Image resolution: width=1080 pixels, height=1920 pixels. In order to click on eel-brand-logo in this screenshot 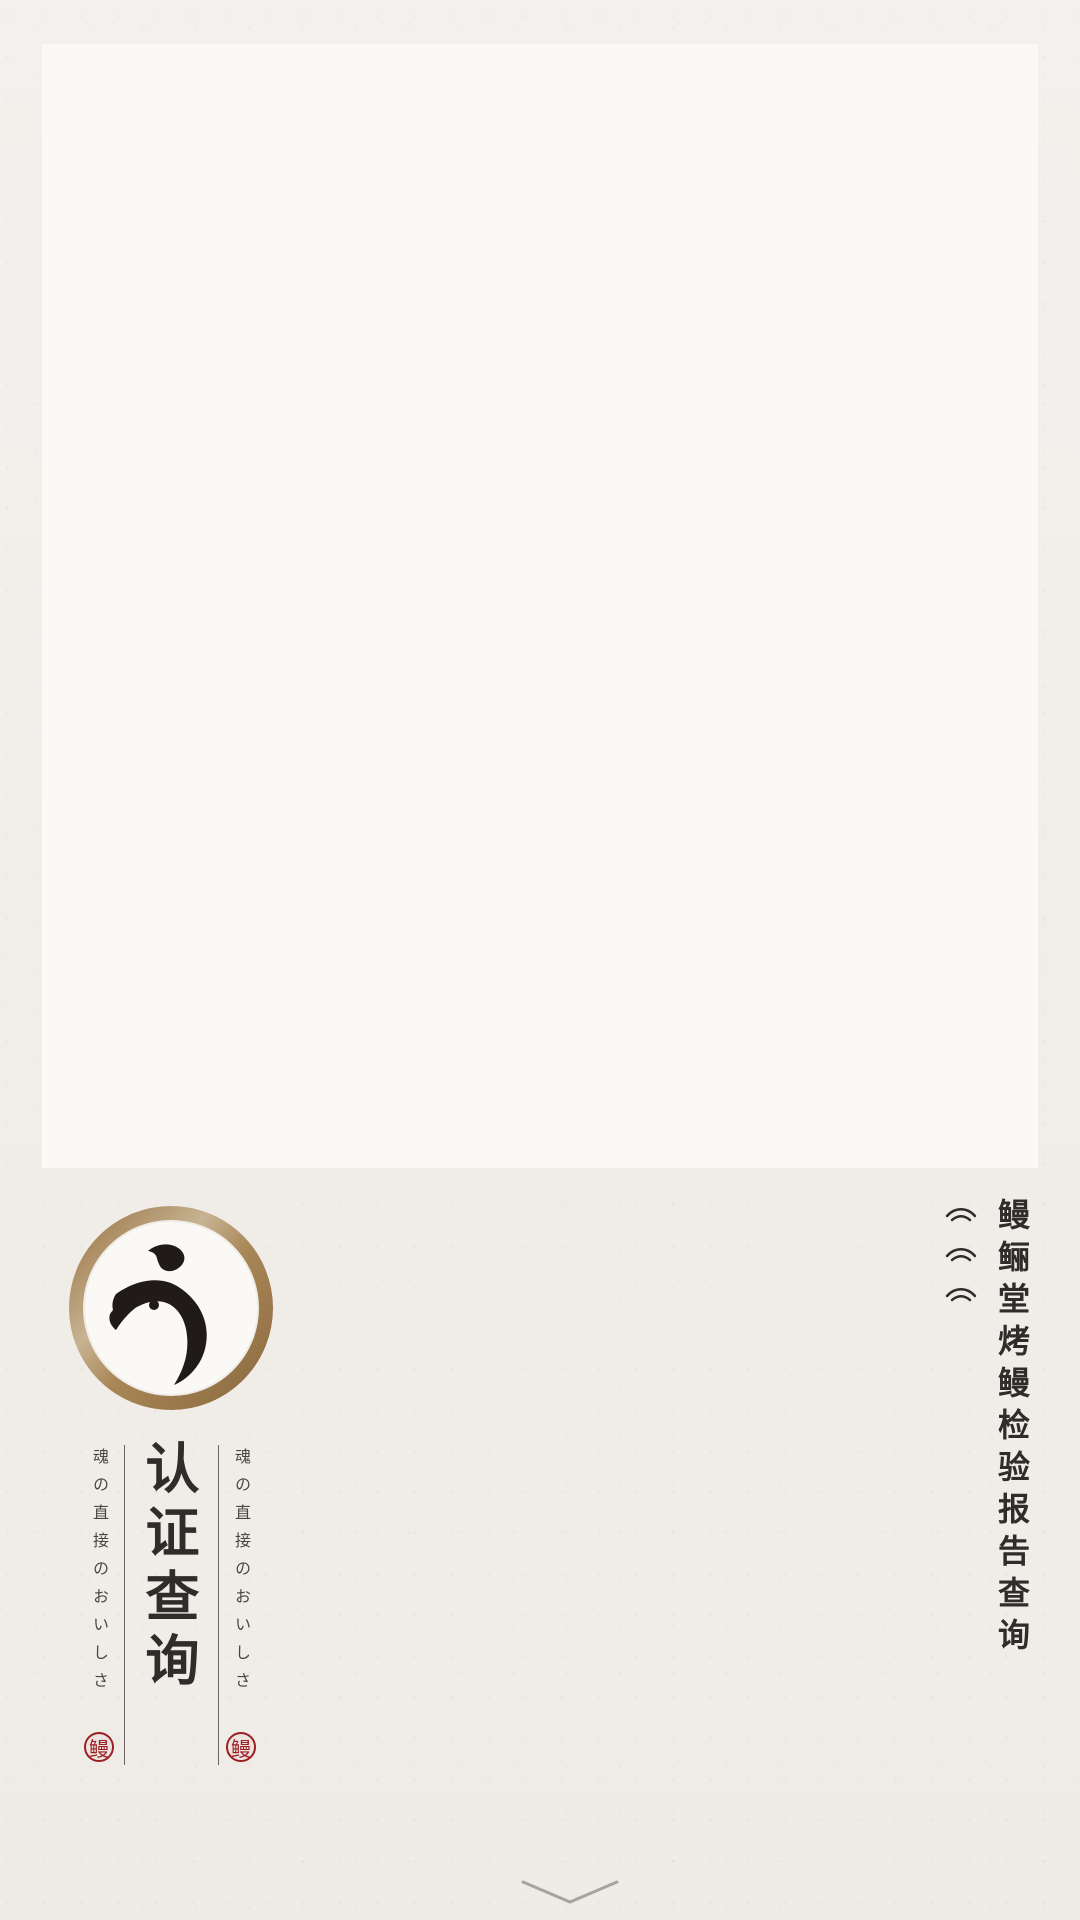, I will do `click(171, 1308)`.